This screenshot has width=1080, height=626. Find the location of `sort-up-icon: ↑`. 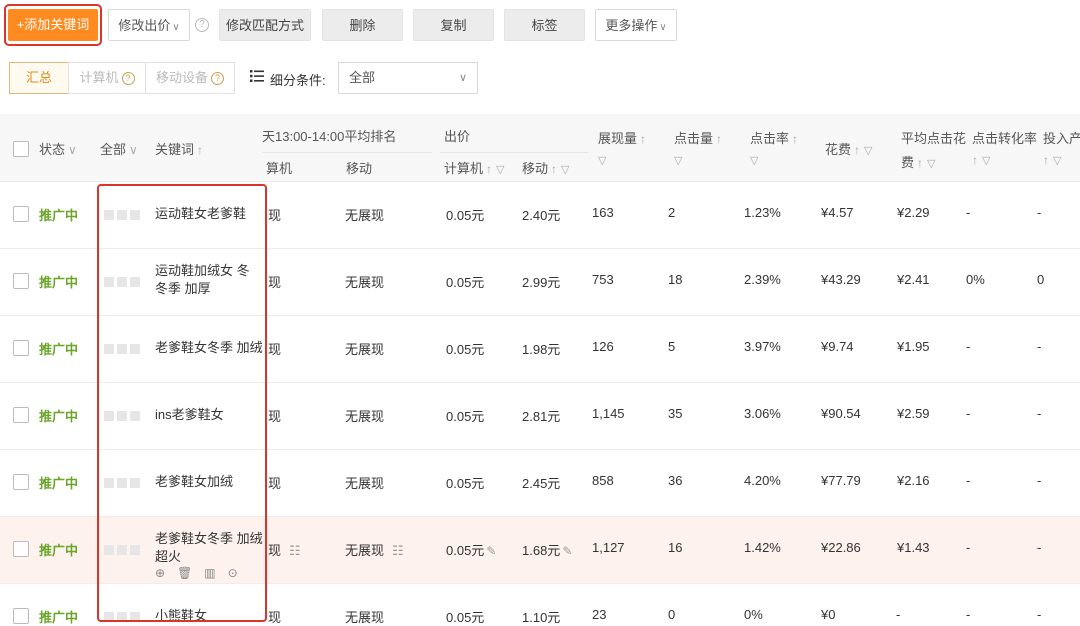

sort-up-icon: ↑ is located at coordinates (200, 150).